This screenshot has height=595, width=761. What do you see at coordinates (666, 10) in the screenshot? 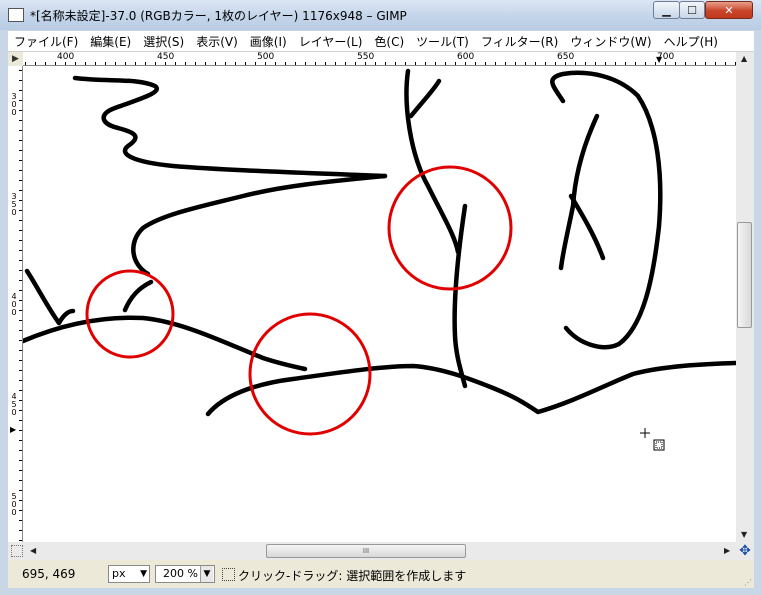
I see `minimize-button: ▁` at bounding box center [666, 10].